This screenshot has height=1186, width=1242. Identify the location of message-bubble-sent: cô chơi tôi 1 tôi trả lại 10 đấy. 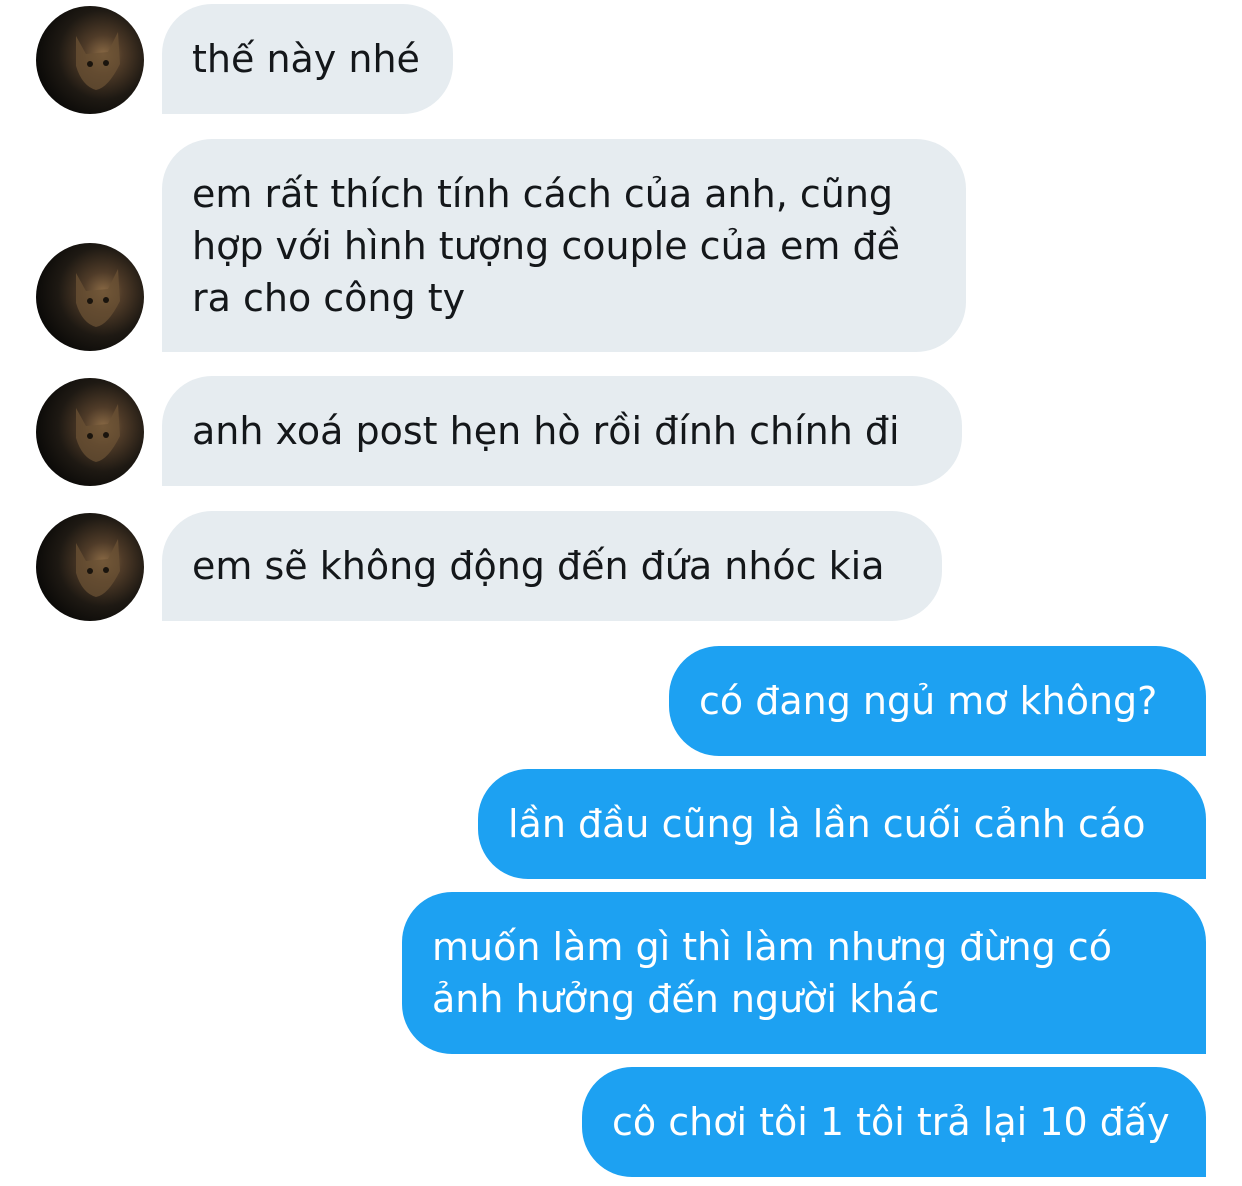
(894, 1122).